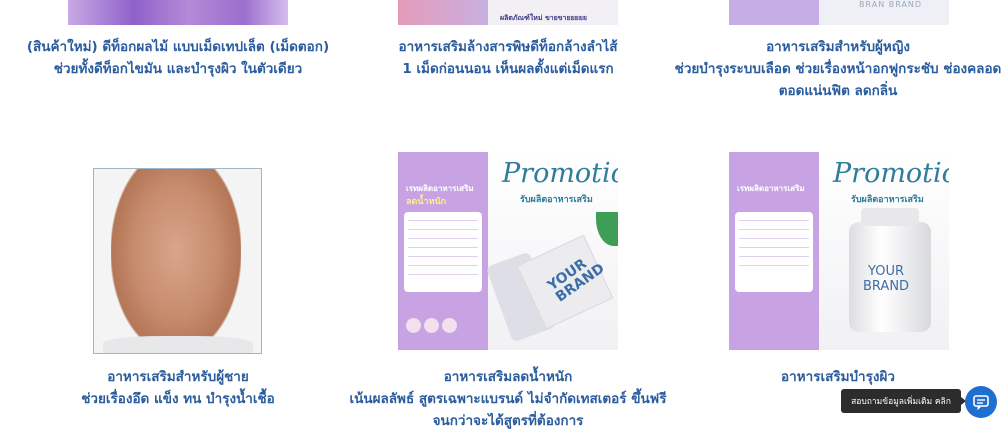 The image size is (1001, 432). I want to click on product-image-men-supplement, so click(177, 261).